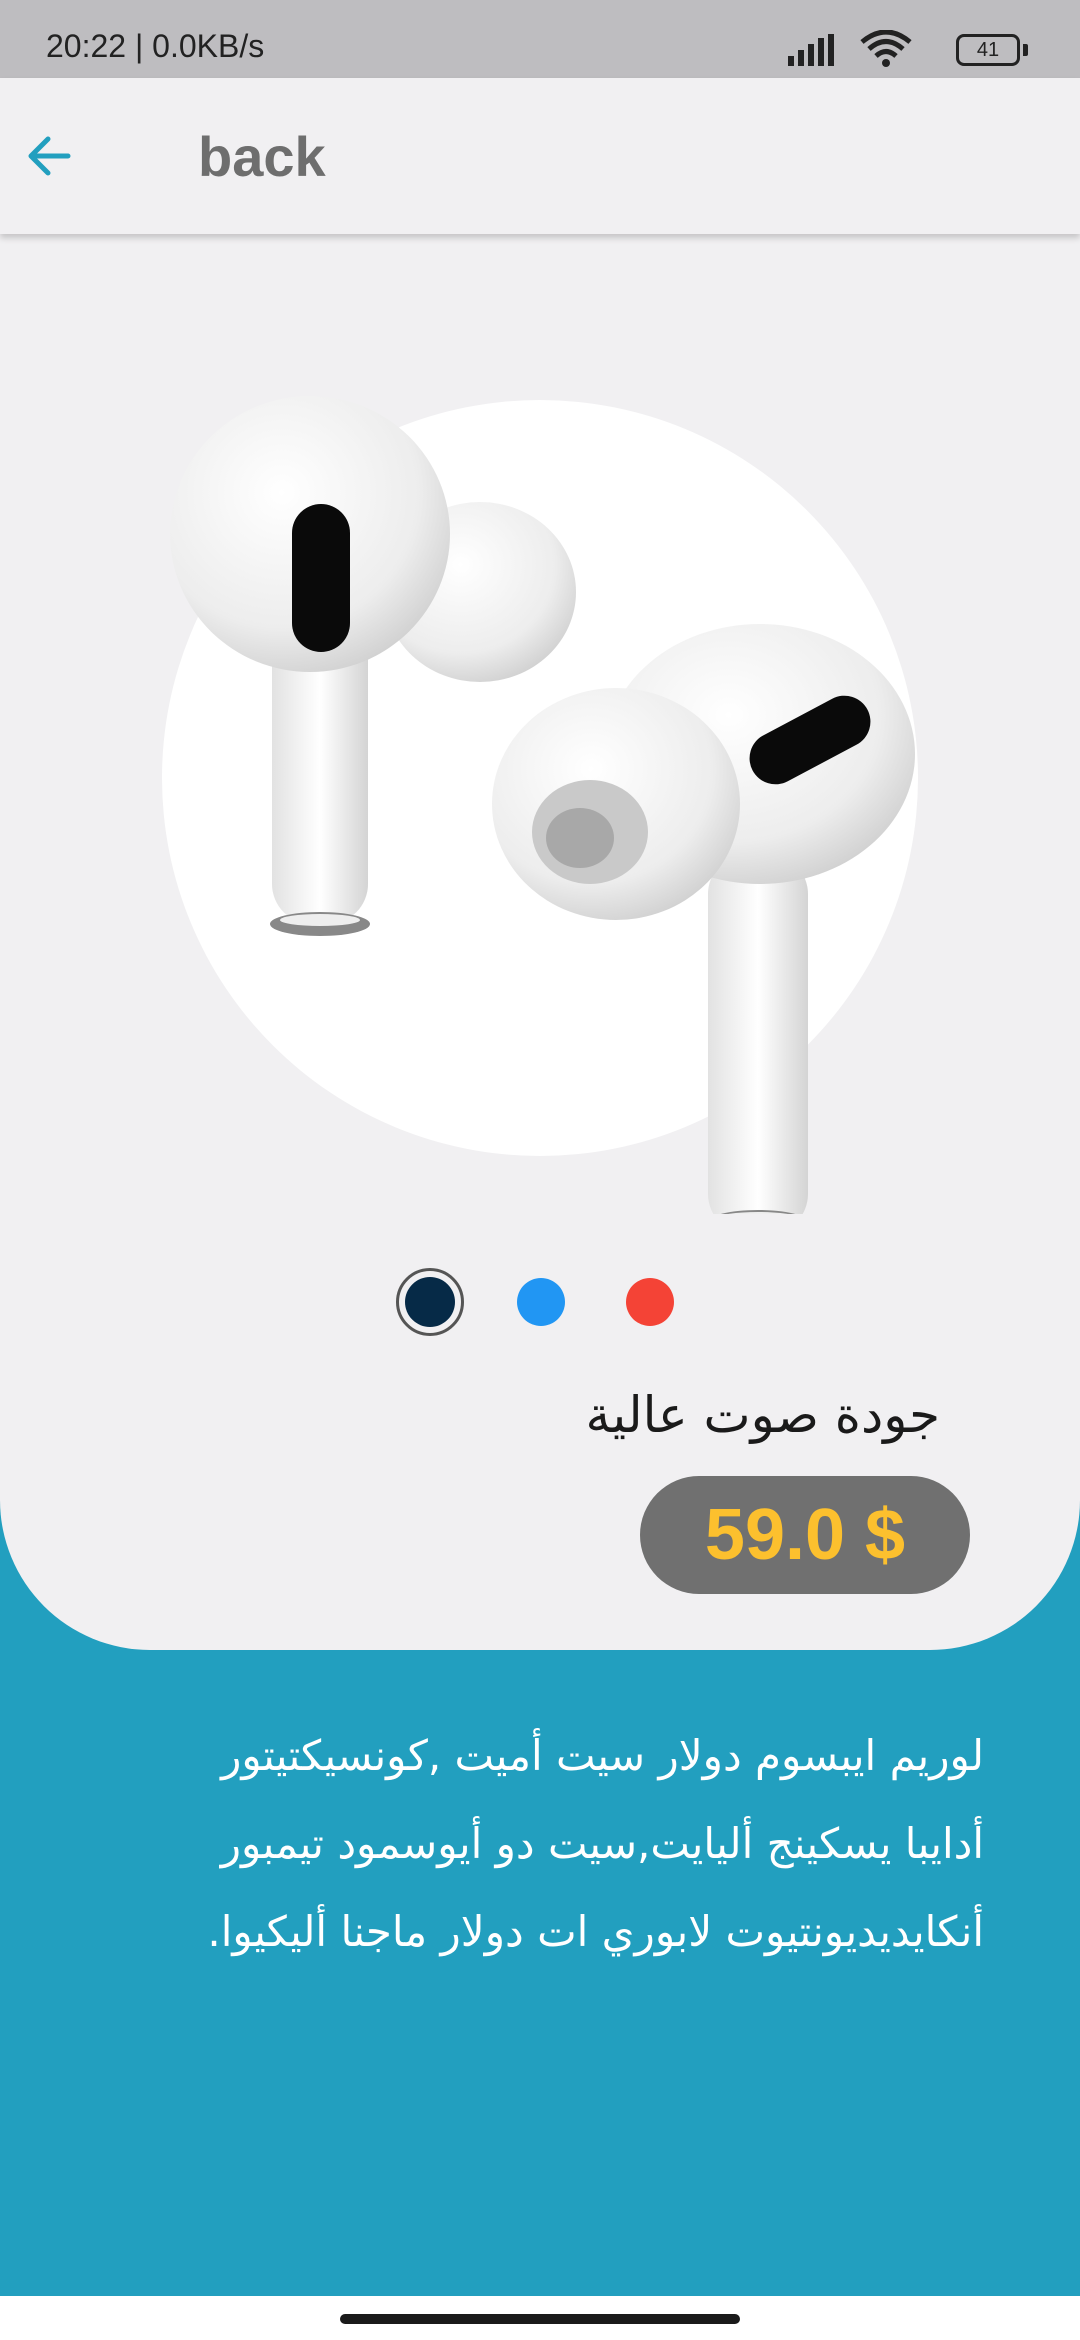  Describe the element at coordinates (811, 50) in the screenshot. I see `signal-icon` at that location.